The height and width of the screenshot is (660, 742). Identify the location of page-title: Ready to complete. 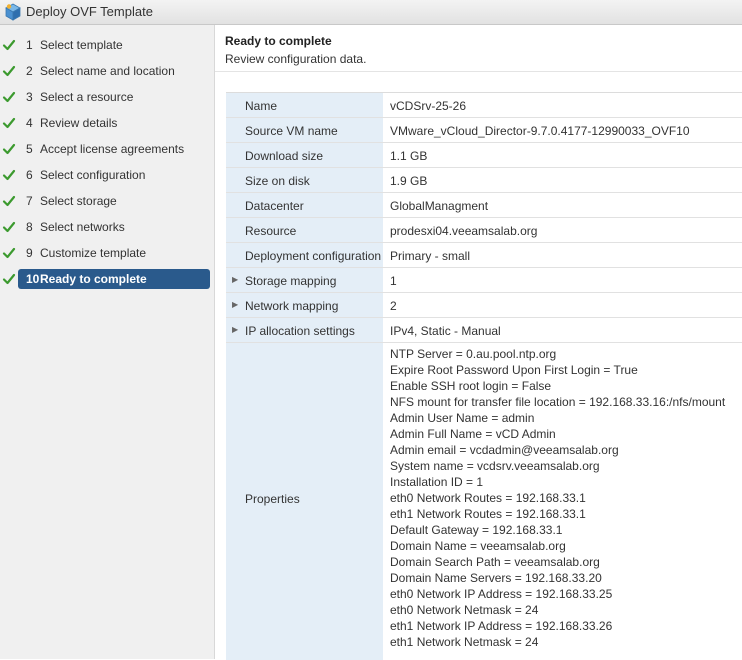
(278, 41).